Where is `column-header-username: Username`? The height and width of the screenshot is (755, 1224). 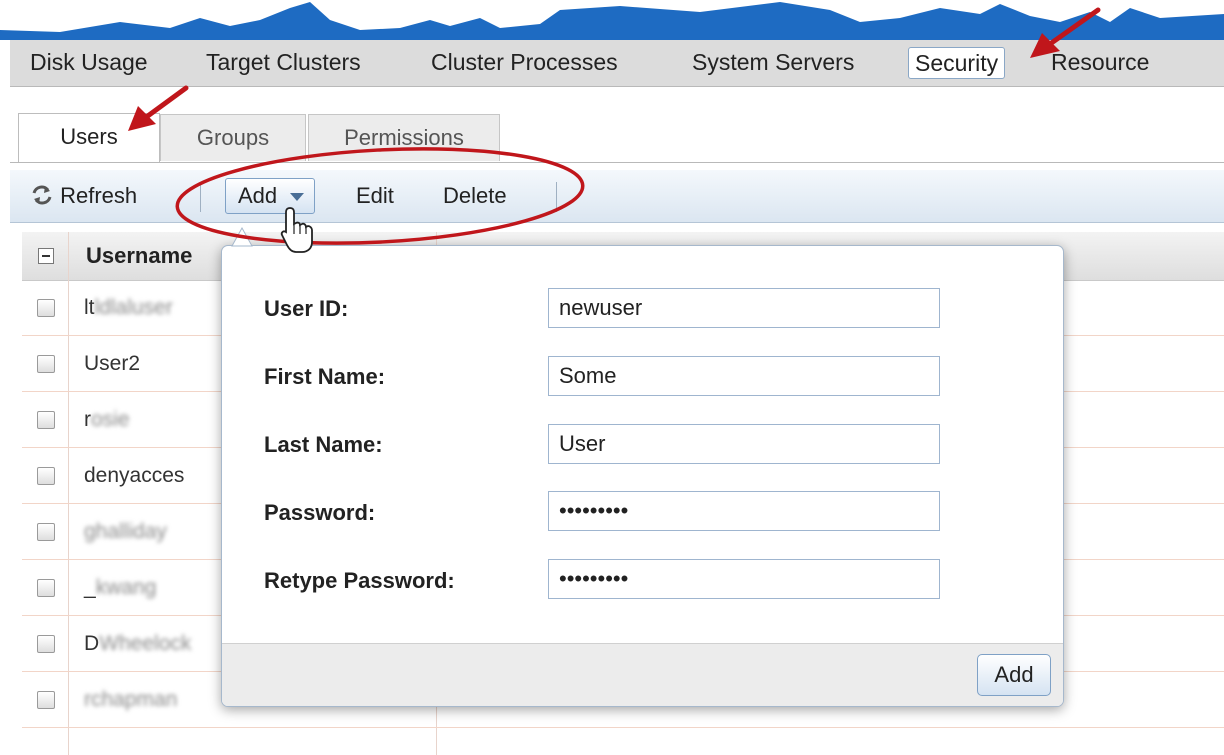 column-header-username: Username is located at coordinates (139, 256).